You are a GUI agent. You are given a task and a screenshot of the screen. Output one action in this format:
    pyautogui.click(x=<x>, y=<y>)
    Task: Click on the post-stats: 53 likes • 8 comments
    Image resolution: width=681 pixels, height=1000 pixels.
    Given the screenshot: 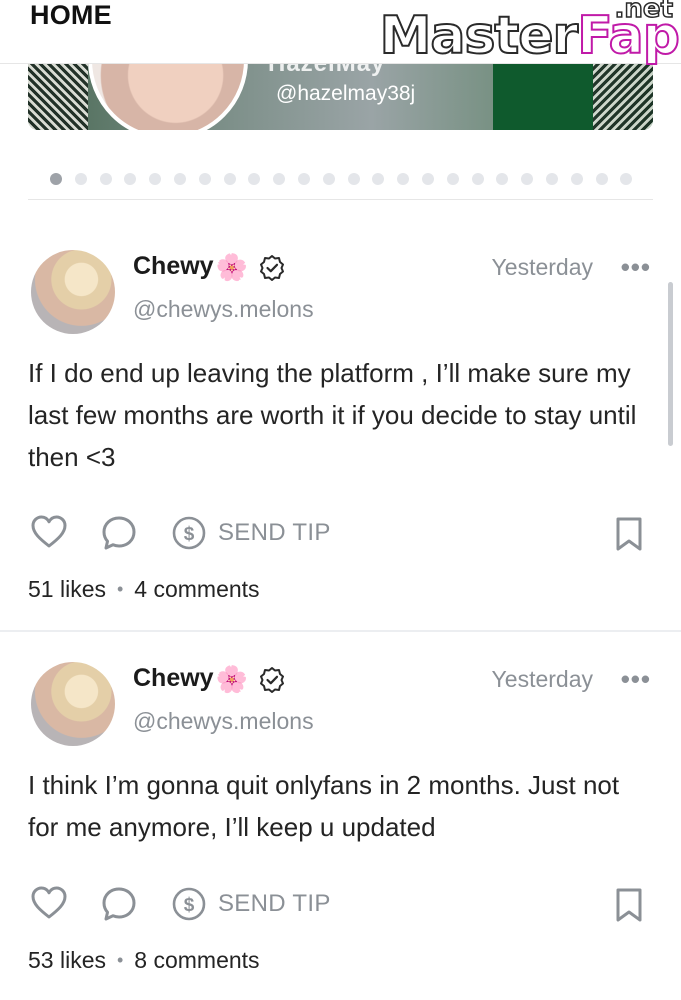 What is the action you would take?
    pyautogui.click(x=144, y=960)
    